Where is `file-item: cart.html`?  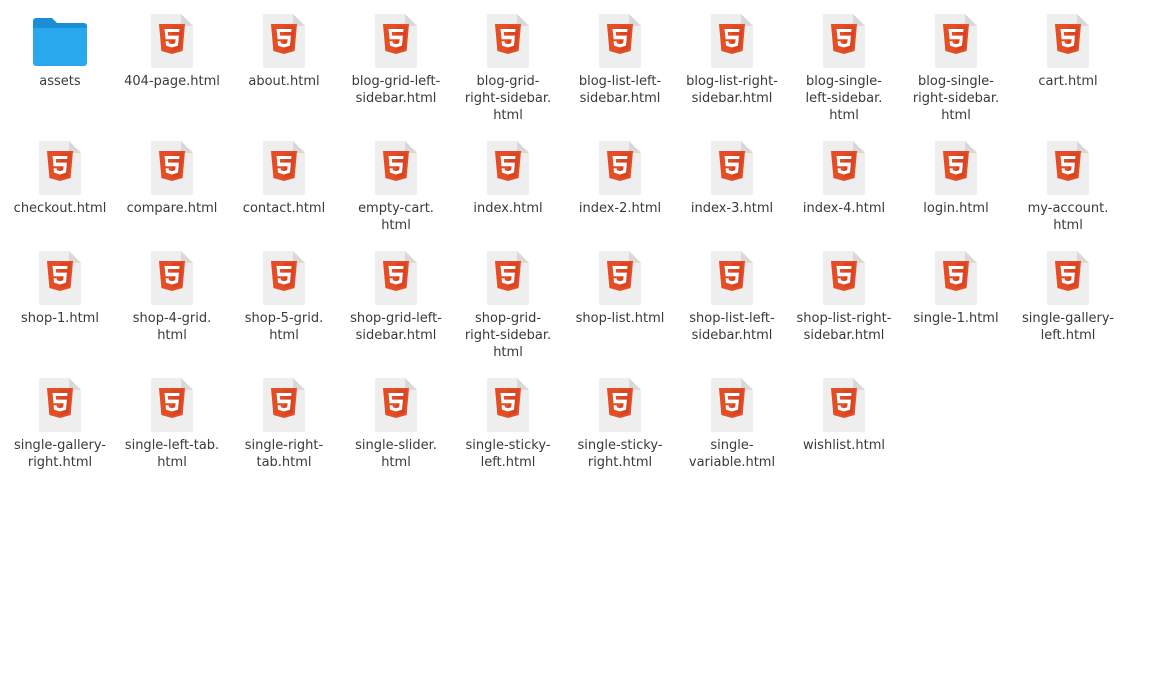 file-item: cart.html is located at coordinates (1068, 45).